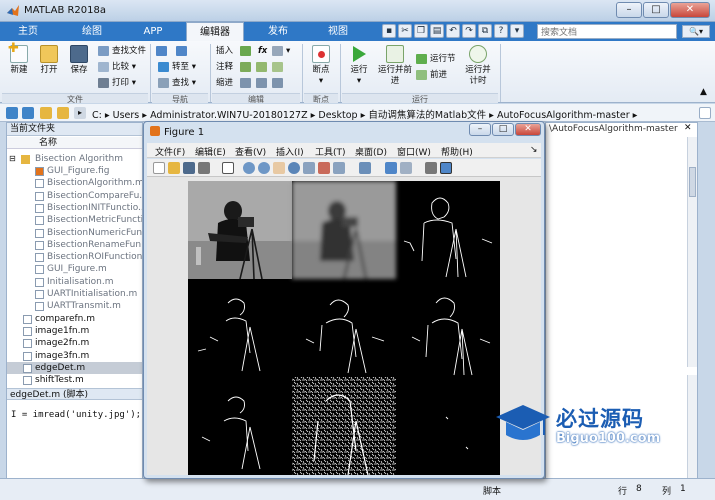  What do you see at coordinates (436, 59) in the screenshot?
I see `run-section-button: 运行节` at bounding box center [436, 59].